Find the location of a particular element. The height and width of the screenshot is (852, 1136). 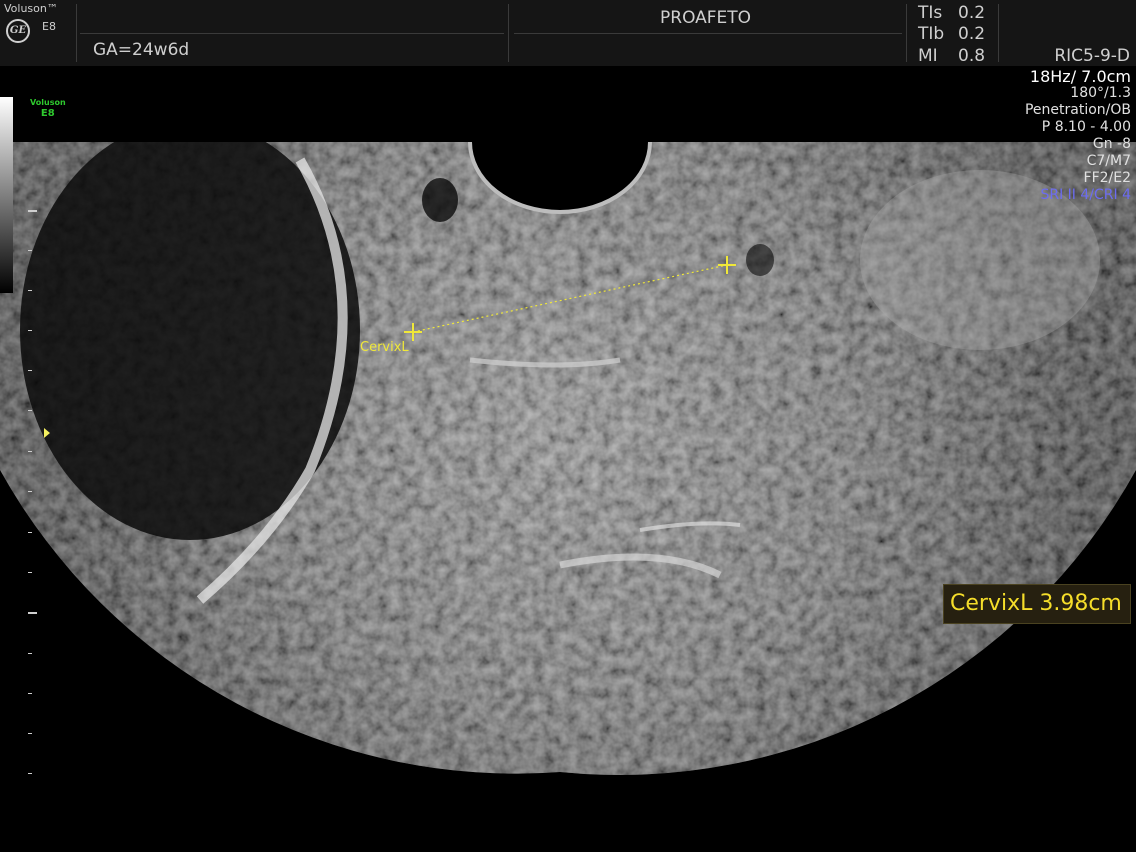

gain: Gn -8 is located at coordinates (1111, 144).